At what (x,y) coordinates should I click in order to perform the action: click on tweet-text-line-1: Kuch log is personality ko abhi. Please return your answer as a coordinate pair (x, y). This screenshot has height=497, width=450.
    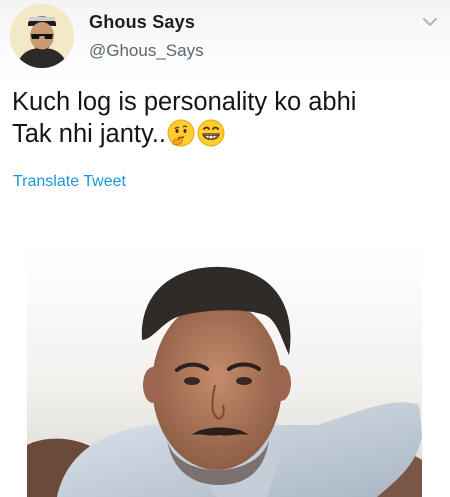
    Looking at the image, I should click on (184, 102).